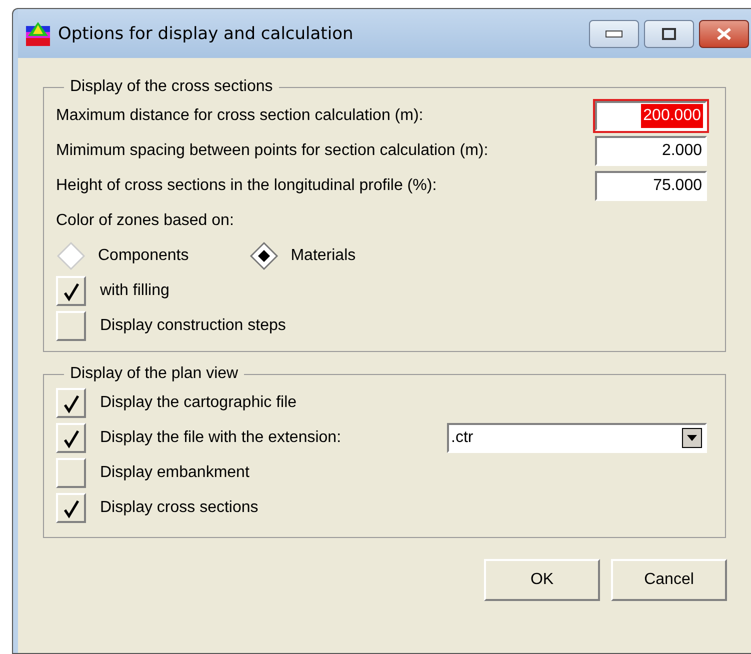 This screenshot has width=751, height=654. I want to click on checkbox-label: Display embankment, so click(175, 473).